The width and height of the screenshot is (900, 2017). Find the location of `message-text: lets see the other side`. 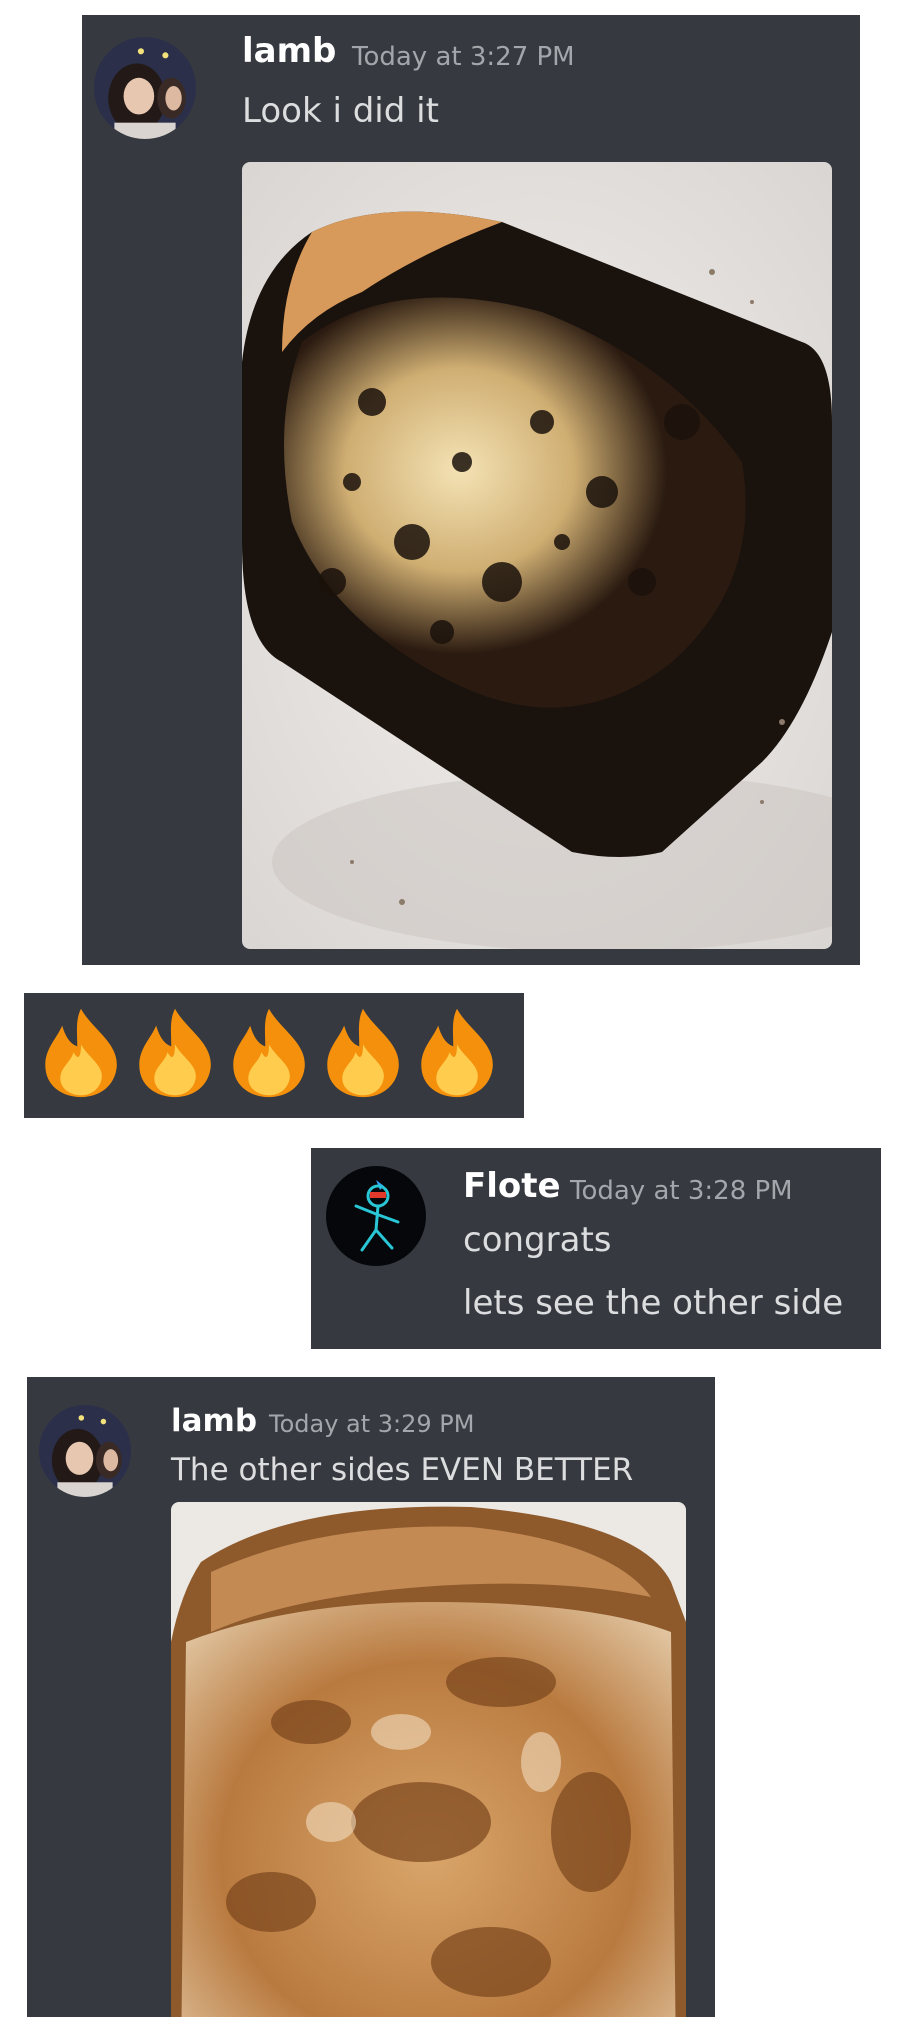

message-text: lets see the other side is located at coordinates (653, 1303).